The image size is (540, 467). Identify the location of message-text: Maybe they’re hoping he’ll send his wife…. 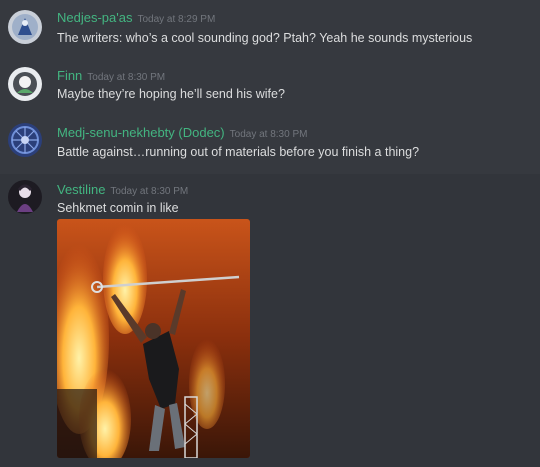
(171, 94).